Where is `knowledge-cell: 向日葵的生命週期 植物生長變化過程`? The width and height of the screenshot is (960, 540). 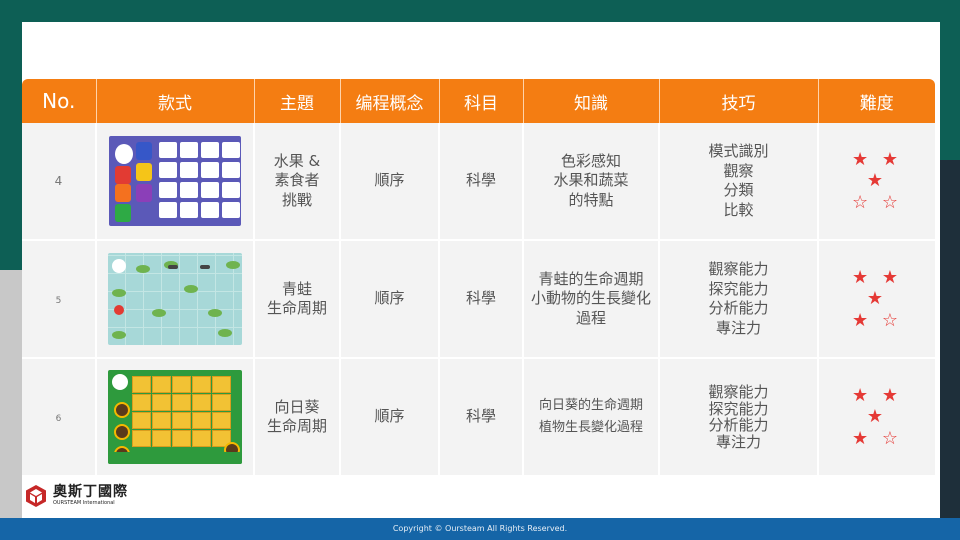
knowledge-cell: 向日葵的生命週期 植物生長變化過程 is located at coordinates (591, 417).